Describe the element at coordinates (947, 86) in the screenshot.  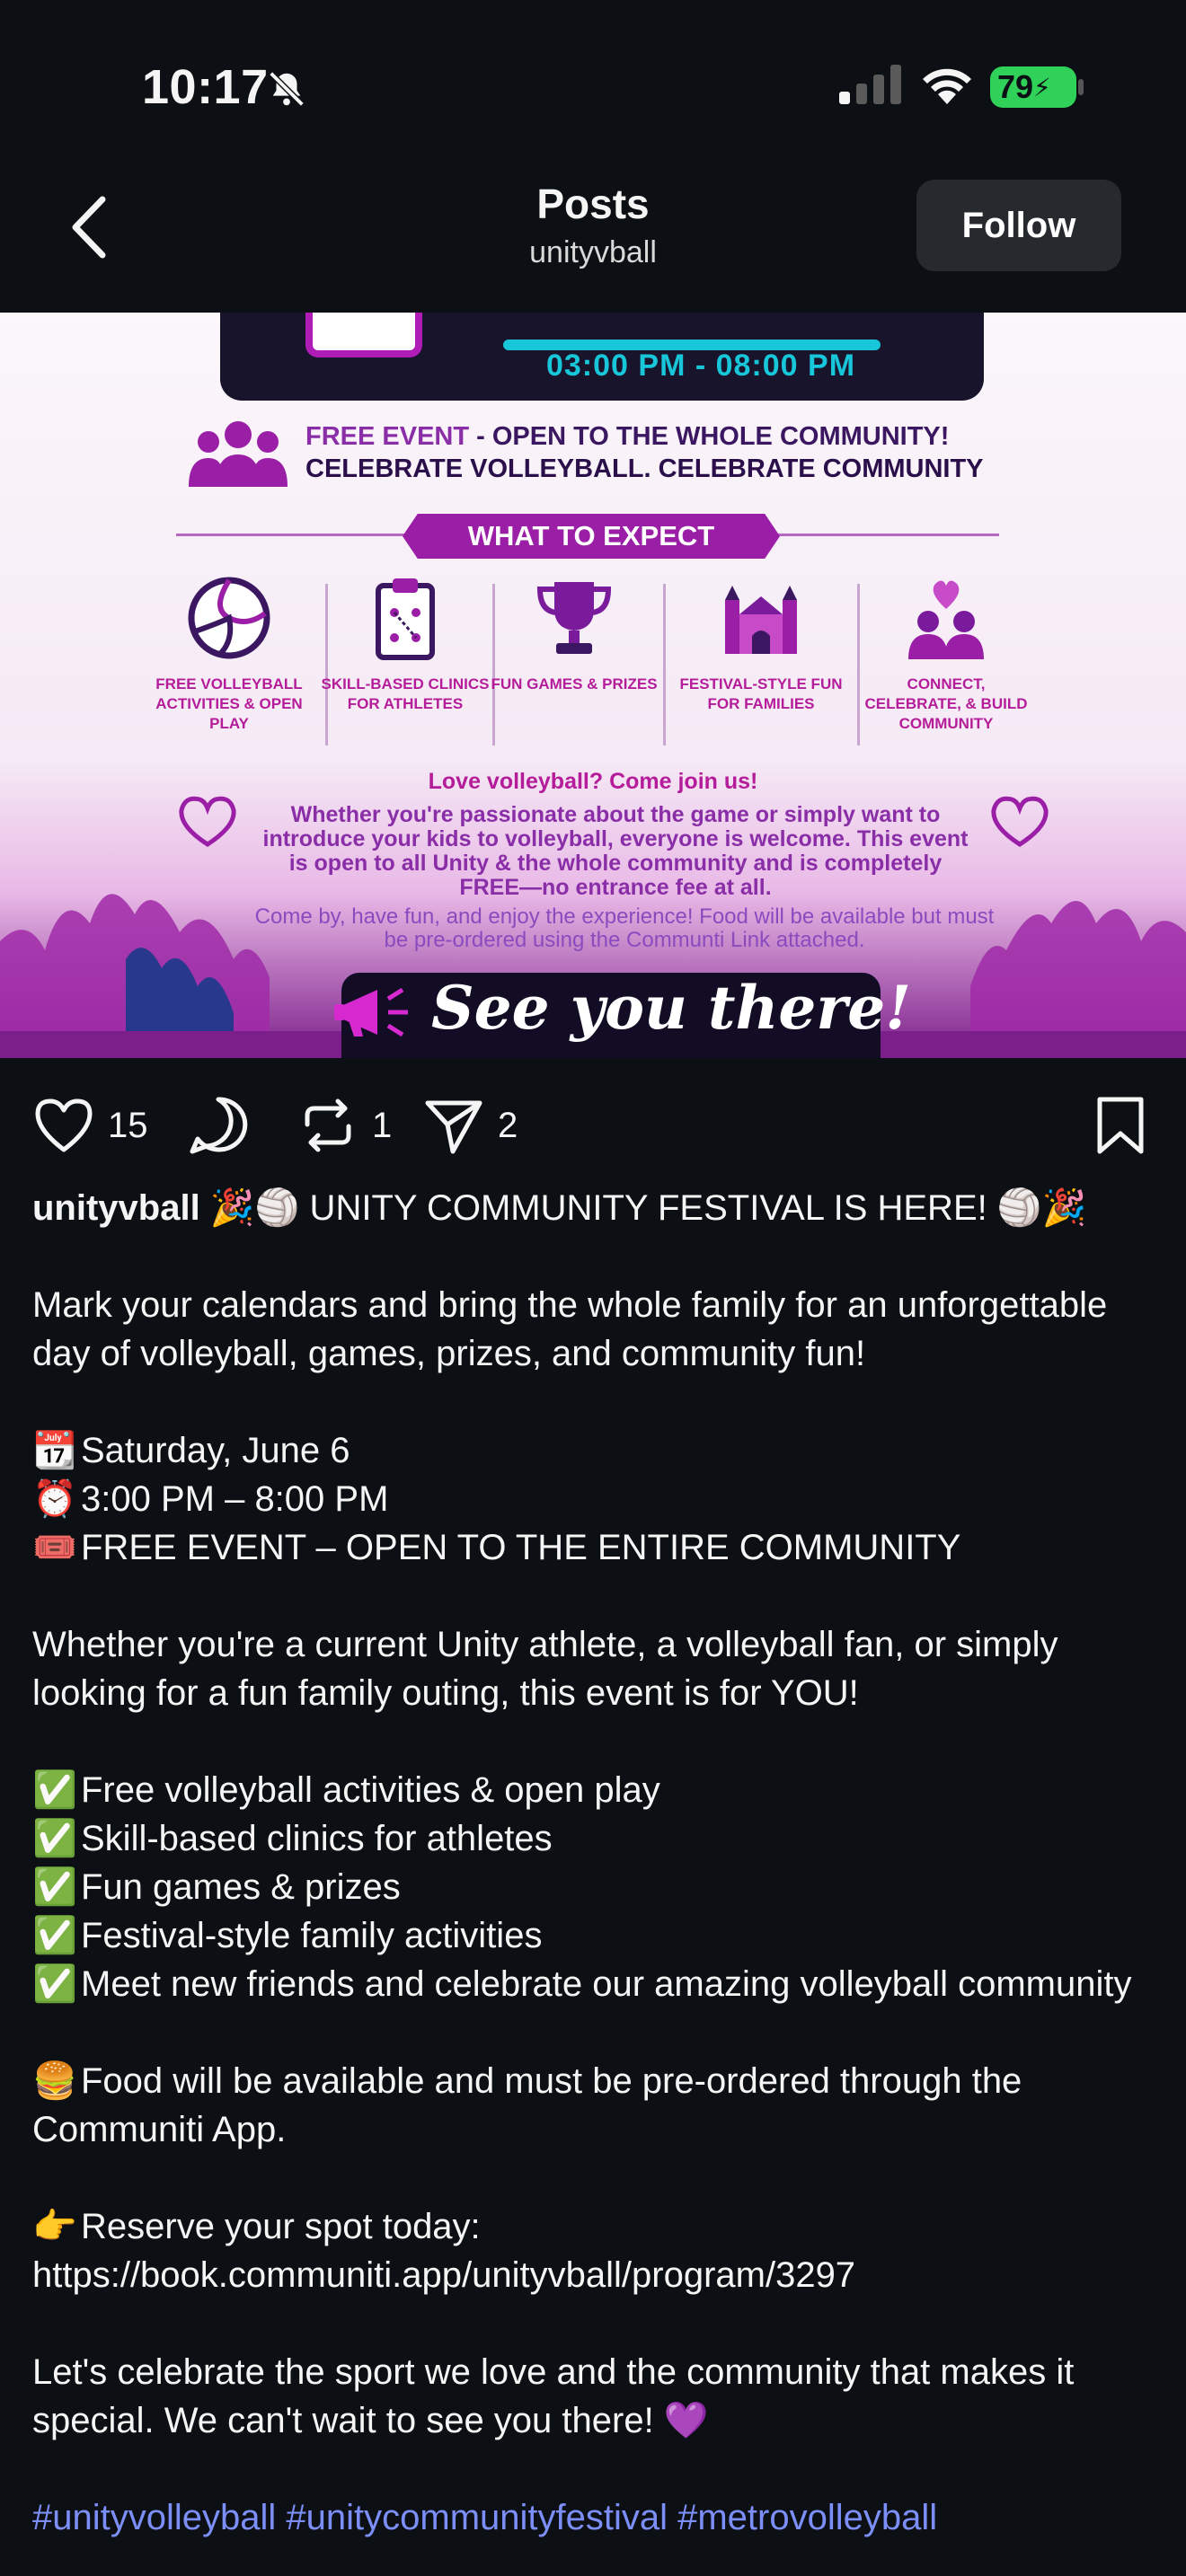
I see `wifi-icon` at that location.